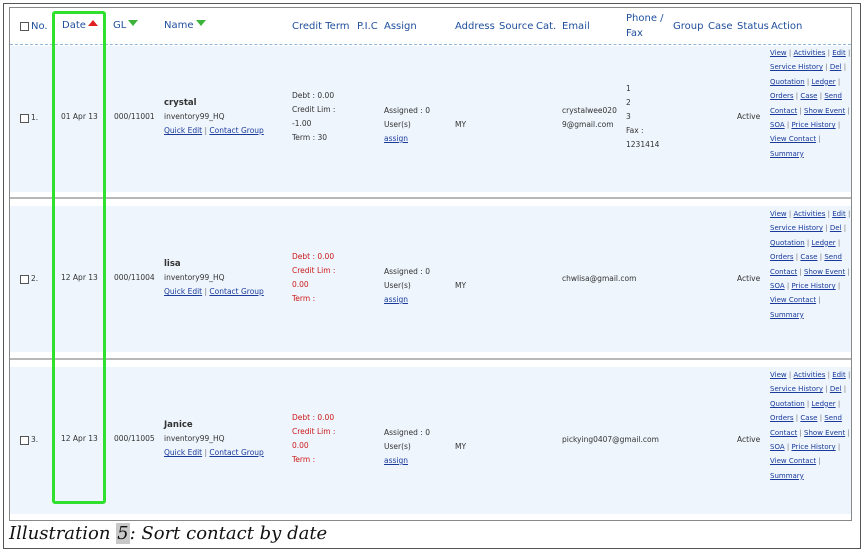  What do you see at coordinates (179, 25) in the screenshot?
I see `header-name-label: Name` at bounding box center [179, 25].